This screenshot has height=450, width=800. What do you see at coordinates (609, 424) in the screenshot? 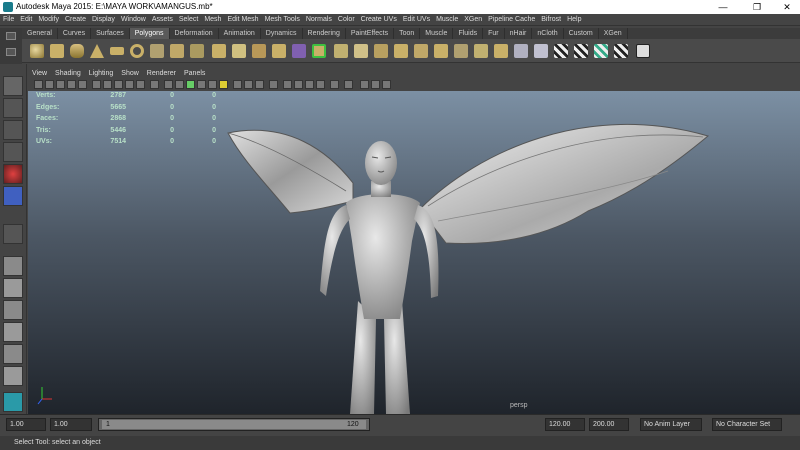
I see `end-time-field: 200.00` at bounding box center [609, 424].